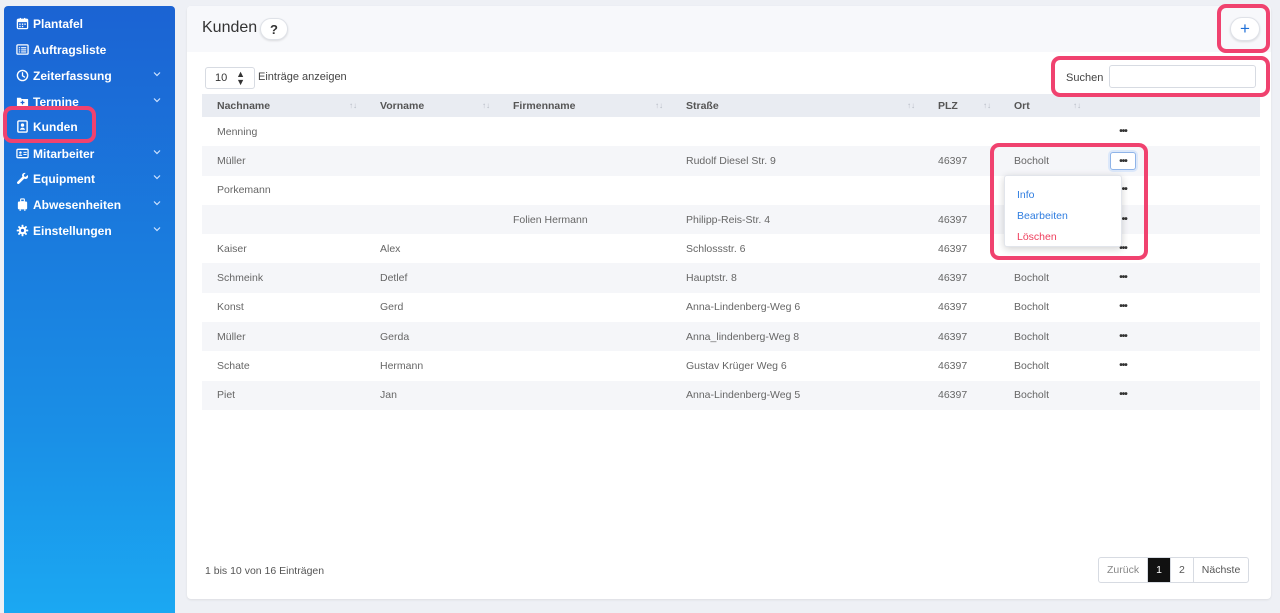  Describe the element at coordinates (230, 27) in the screenshot. I see `page-title: Kunden` at that location.